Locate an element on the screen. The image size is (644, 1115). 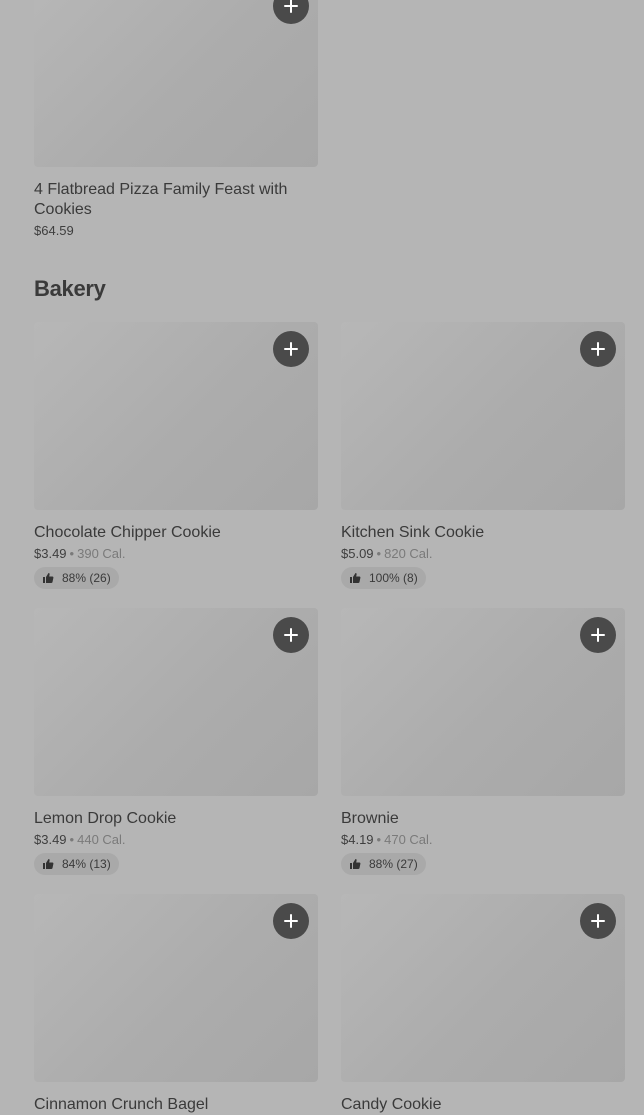
item-calories: 470 Cal. is located at coordinates (408, 839).